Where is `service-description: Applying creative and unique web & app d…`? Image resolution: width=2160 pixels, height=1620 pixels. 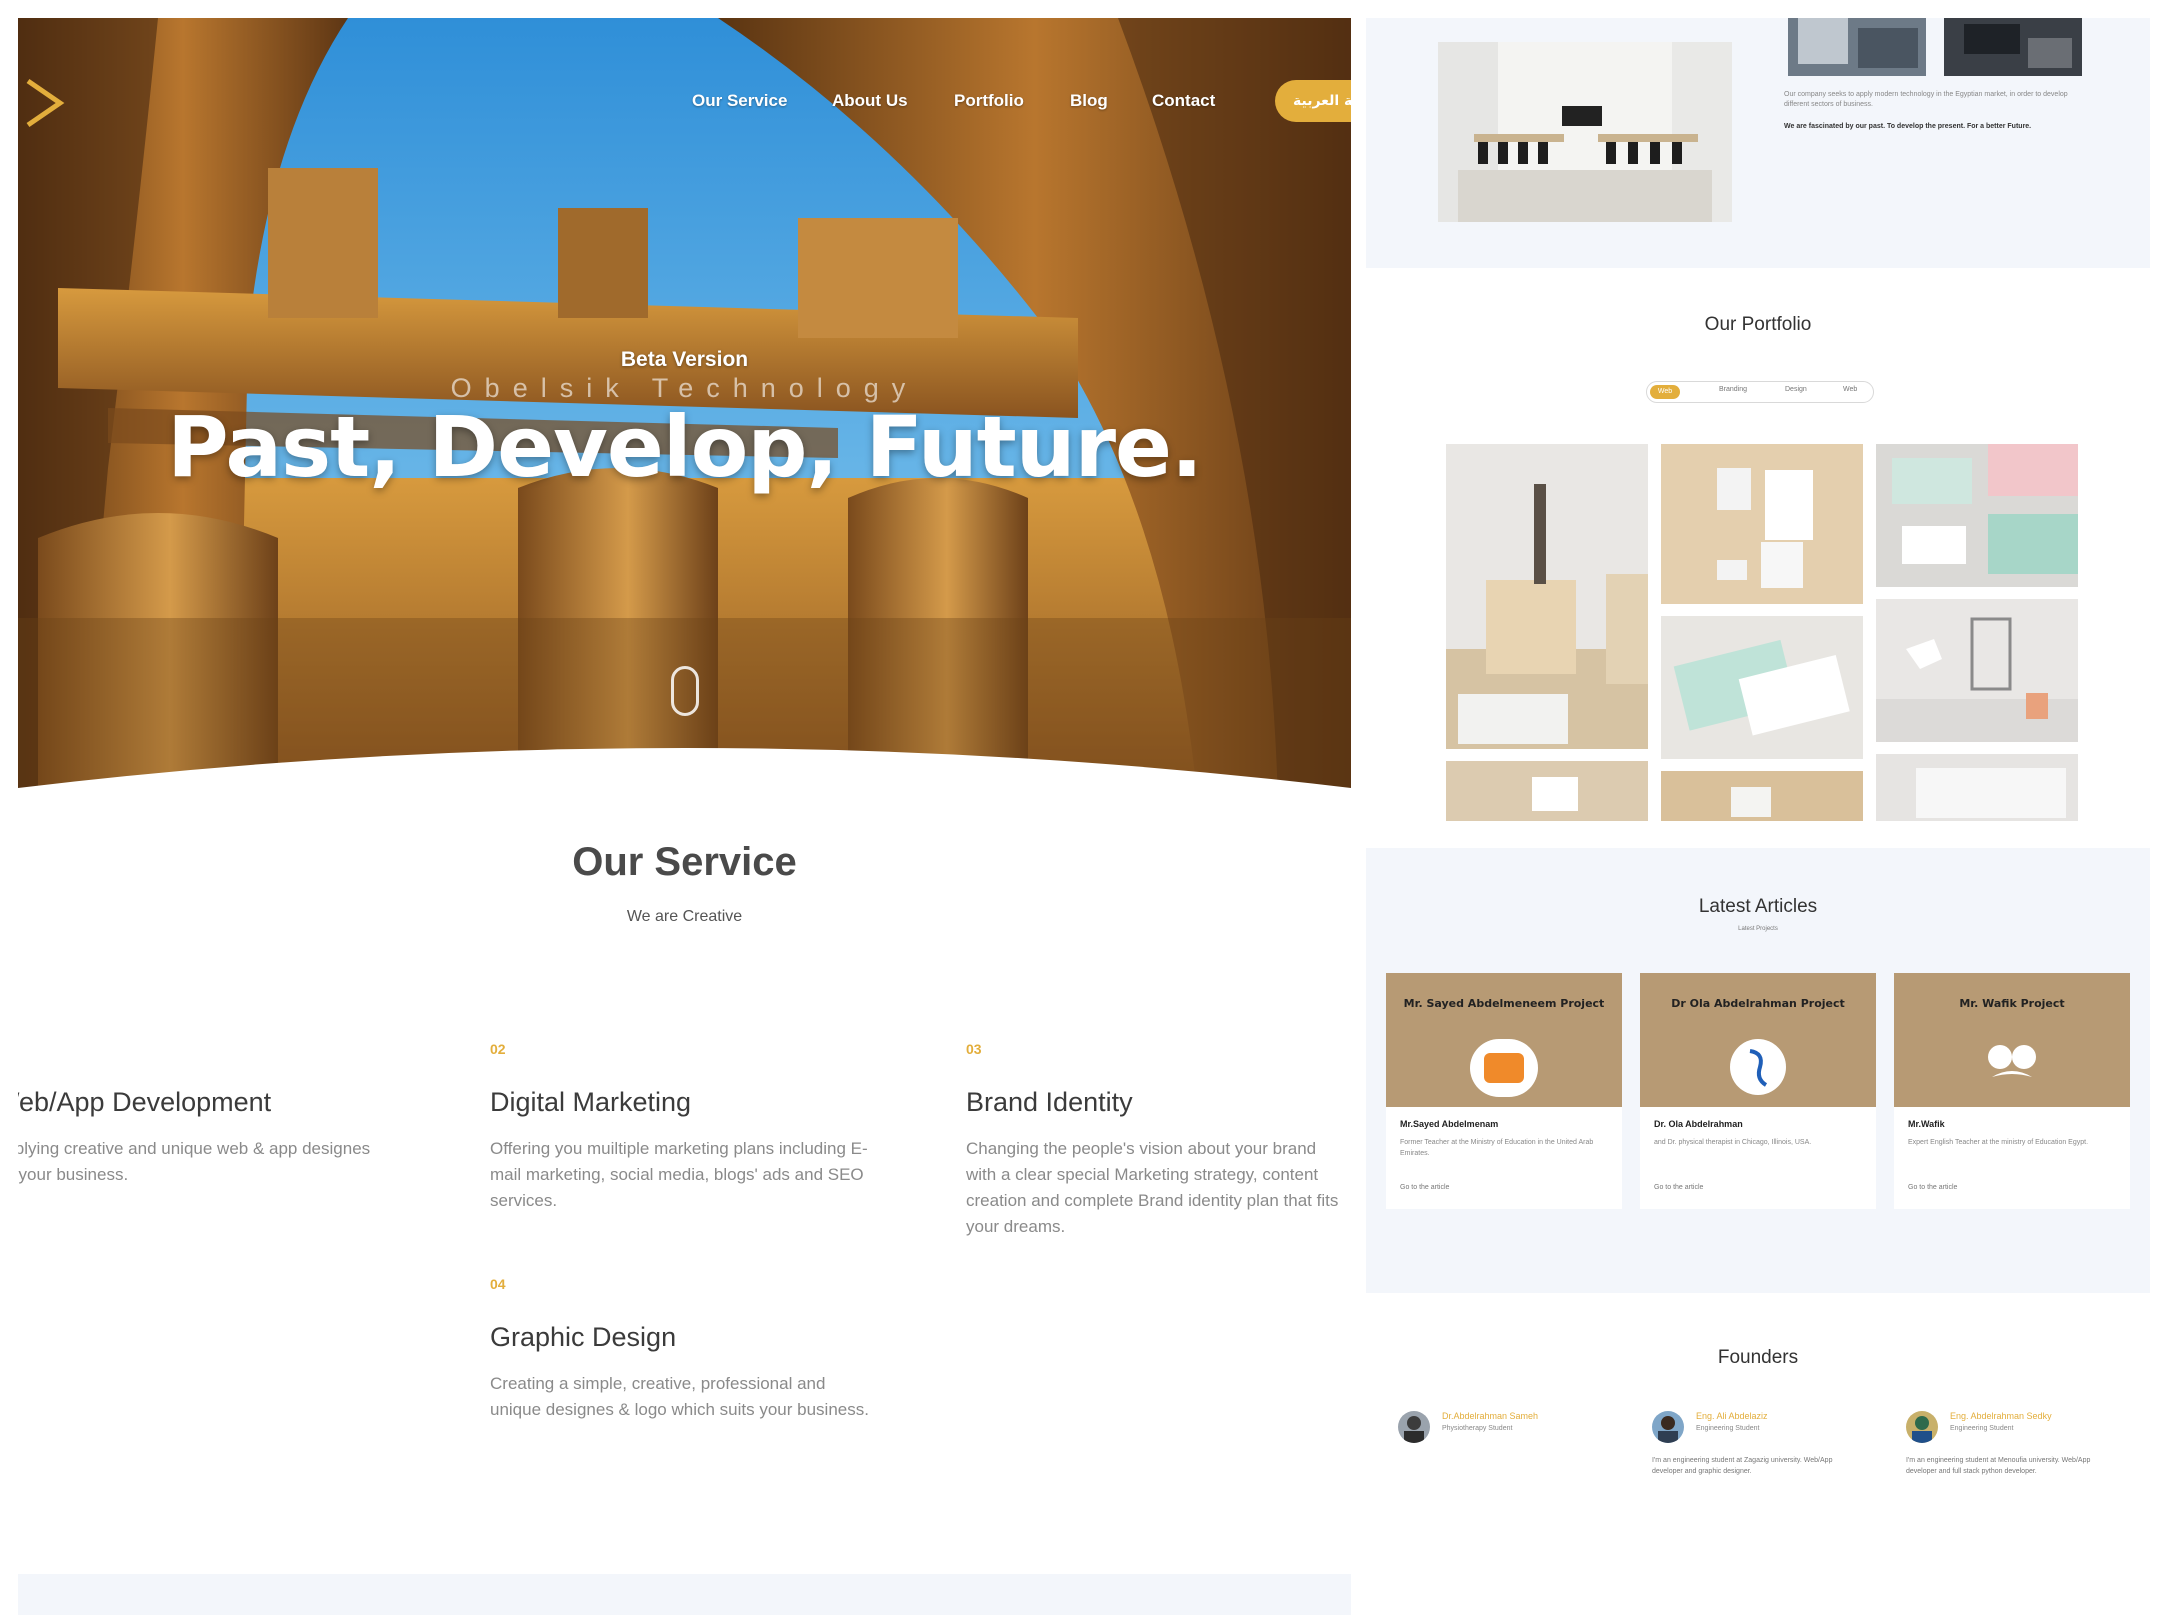
service-description: Applying creative and unique web & app d… is located at coordinates (194, 1161).